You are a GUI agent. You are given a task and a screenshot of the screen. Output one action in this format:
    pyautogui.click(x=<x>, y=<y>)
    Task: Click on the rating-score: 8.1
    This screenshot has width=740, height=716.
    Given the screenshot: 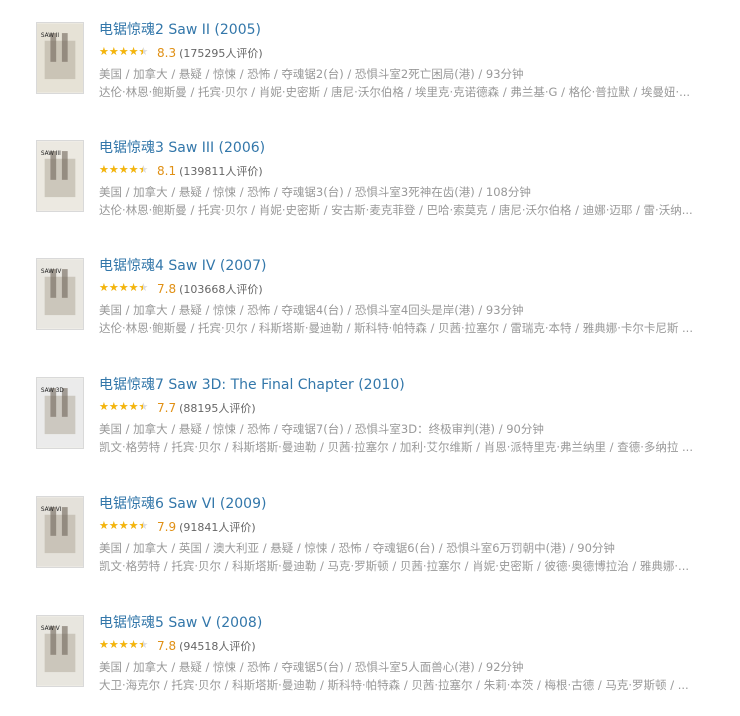 What is the action you would take?
    pyautogui.click(x=167, y=171)
    